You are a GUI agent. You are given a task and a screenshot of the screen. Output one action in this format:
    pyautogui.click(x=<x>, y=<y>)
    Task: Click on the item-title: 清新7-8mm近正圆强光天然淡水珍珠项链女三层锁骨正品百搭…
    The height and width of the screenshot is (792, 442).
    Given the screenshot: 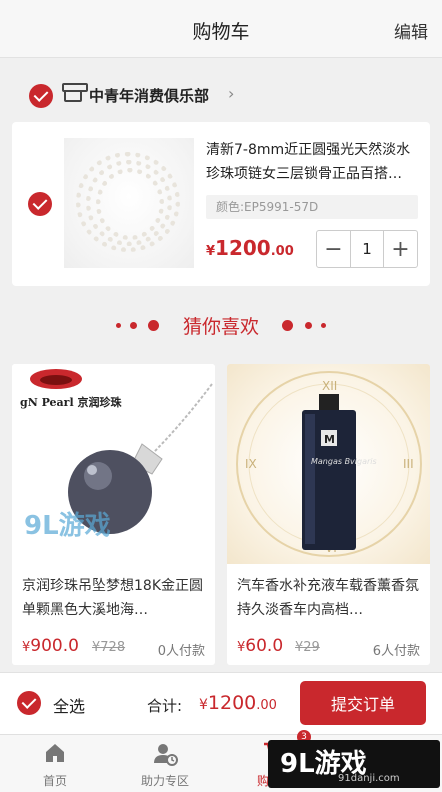 What is the action you would take?
    pyautogui.click(x=314, y=162)
    